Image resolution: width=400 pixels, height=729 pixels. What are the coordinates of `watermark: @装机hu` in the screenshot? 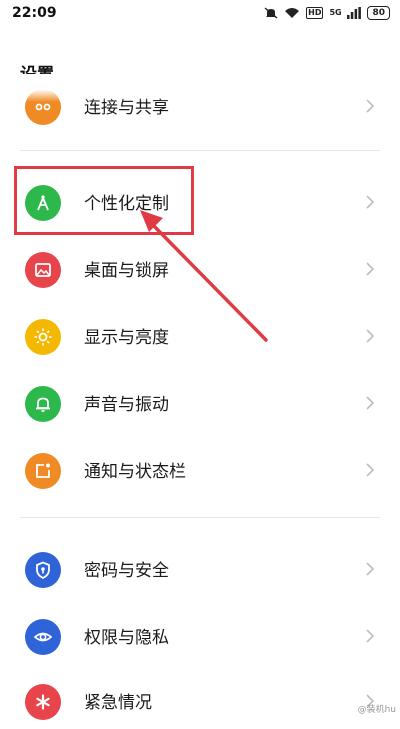 It's located at (376, 710).